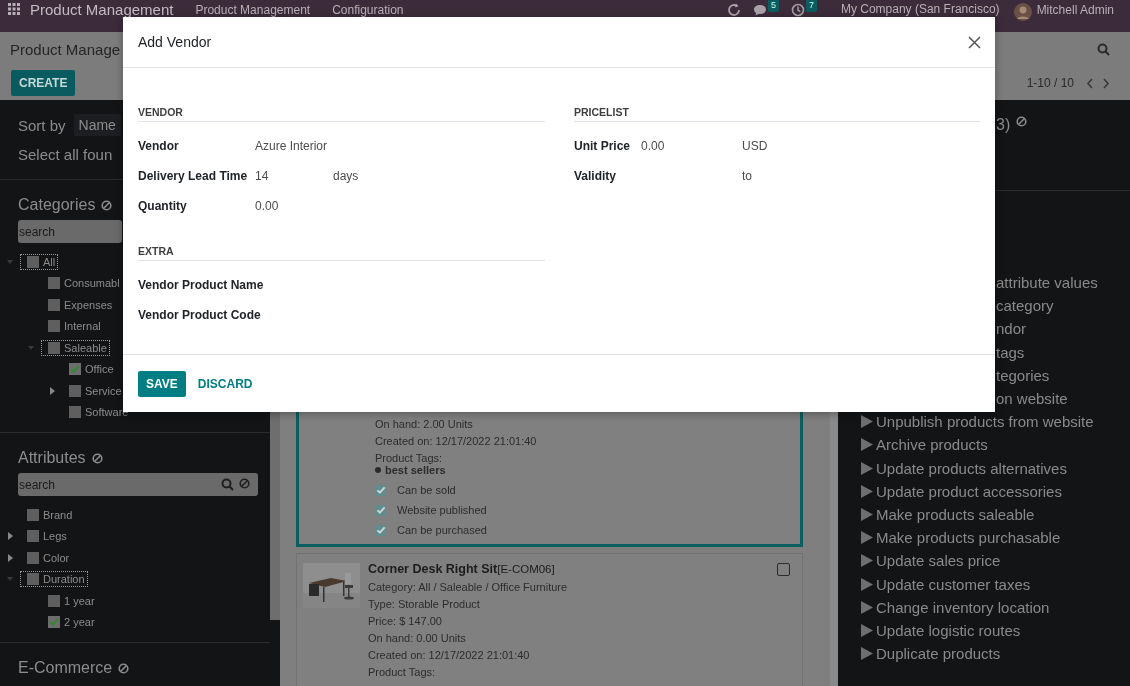 The height and width of the screenshot is (686, 1130). What do you see at coordinates (82, 283) in the screenshot?
I see `filter-item: Consumabl` at bounding box center [82, 283].